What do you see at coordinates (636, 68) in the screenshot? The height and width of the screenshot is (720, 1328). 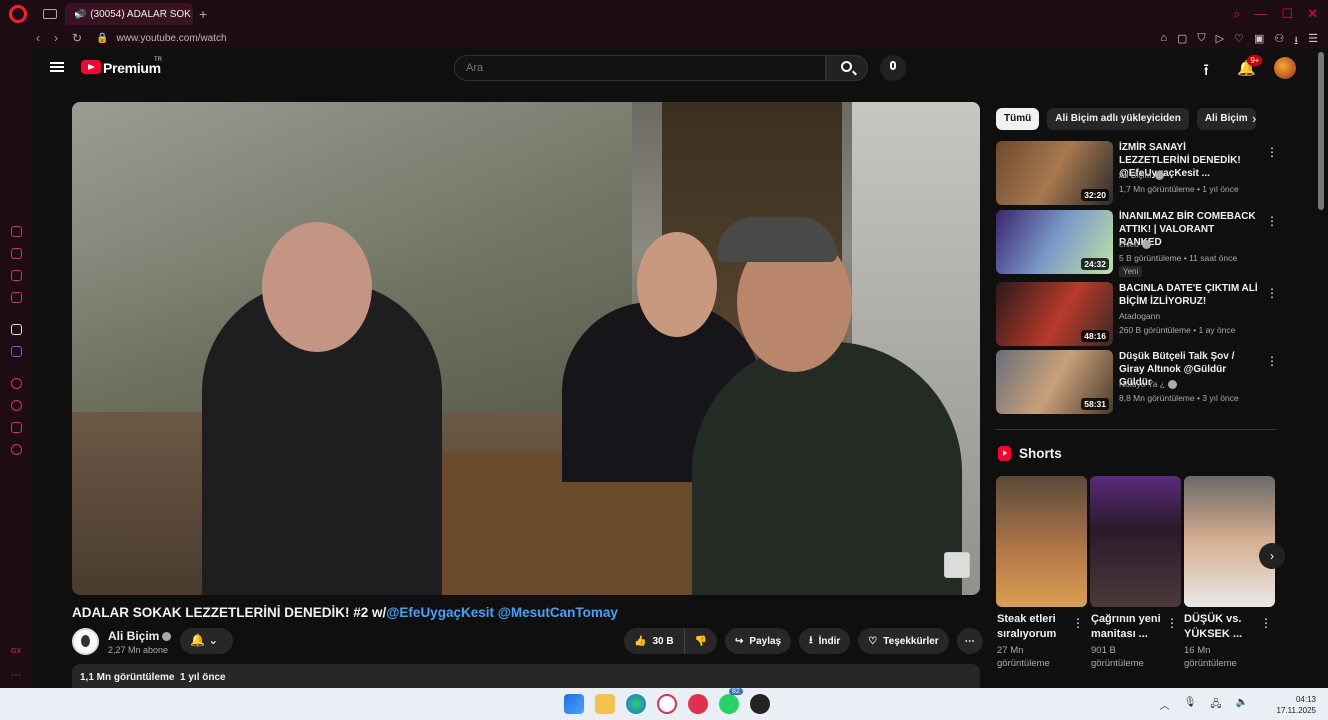 I see `search-input` at bounding box center [636, 68].